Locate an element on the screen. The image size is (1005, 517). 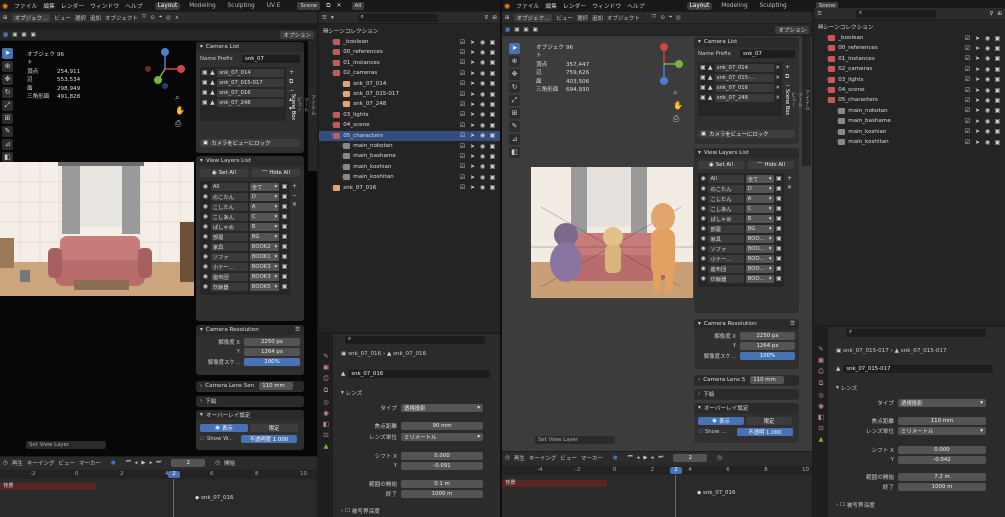
view-layer-row: ◉ 家具 BOOK2 ▾ ▣ is located at coordinates (245, 247).